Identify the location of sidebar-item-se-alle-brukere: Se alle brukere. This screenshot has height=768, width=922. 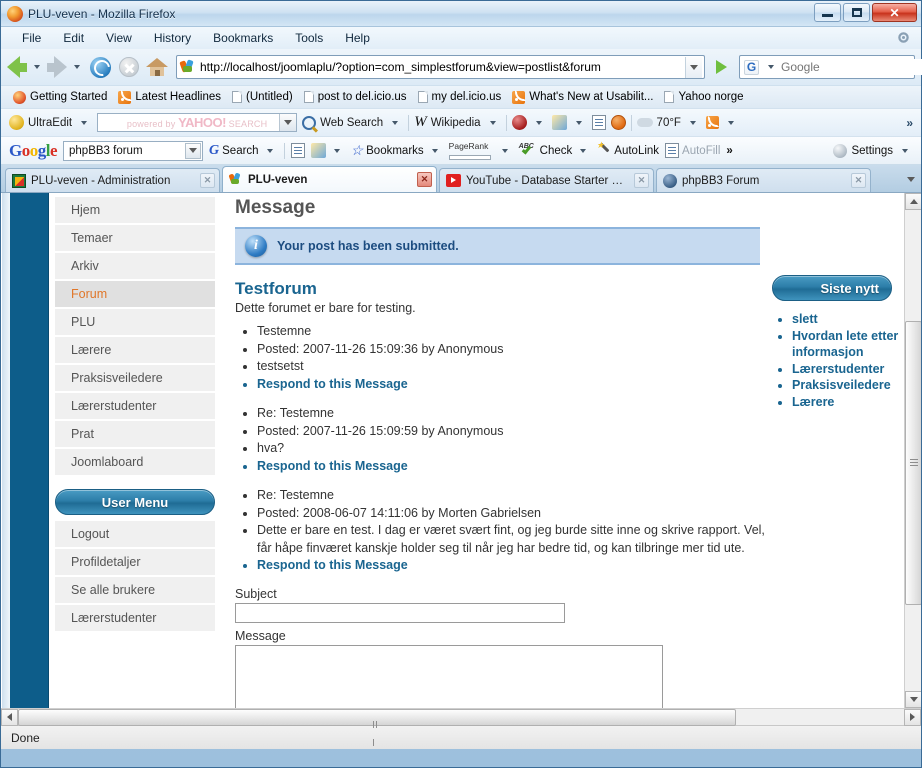
(135, 590).